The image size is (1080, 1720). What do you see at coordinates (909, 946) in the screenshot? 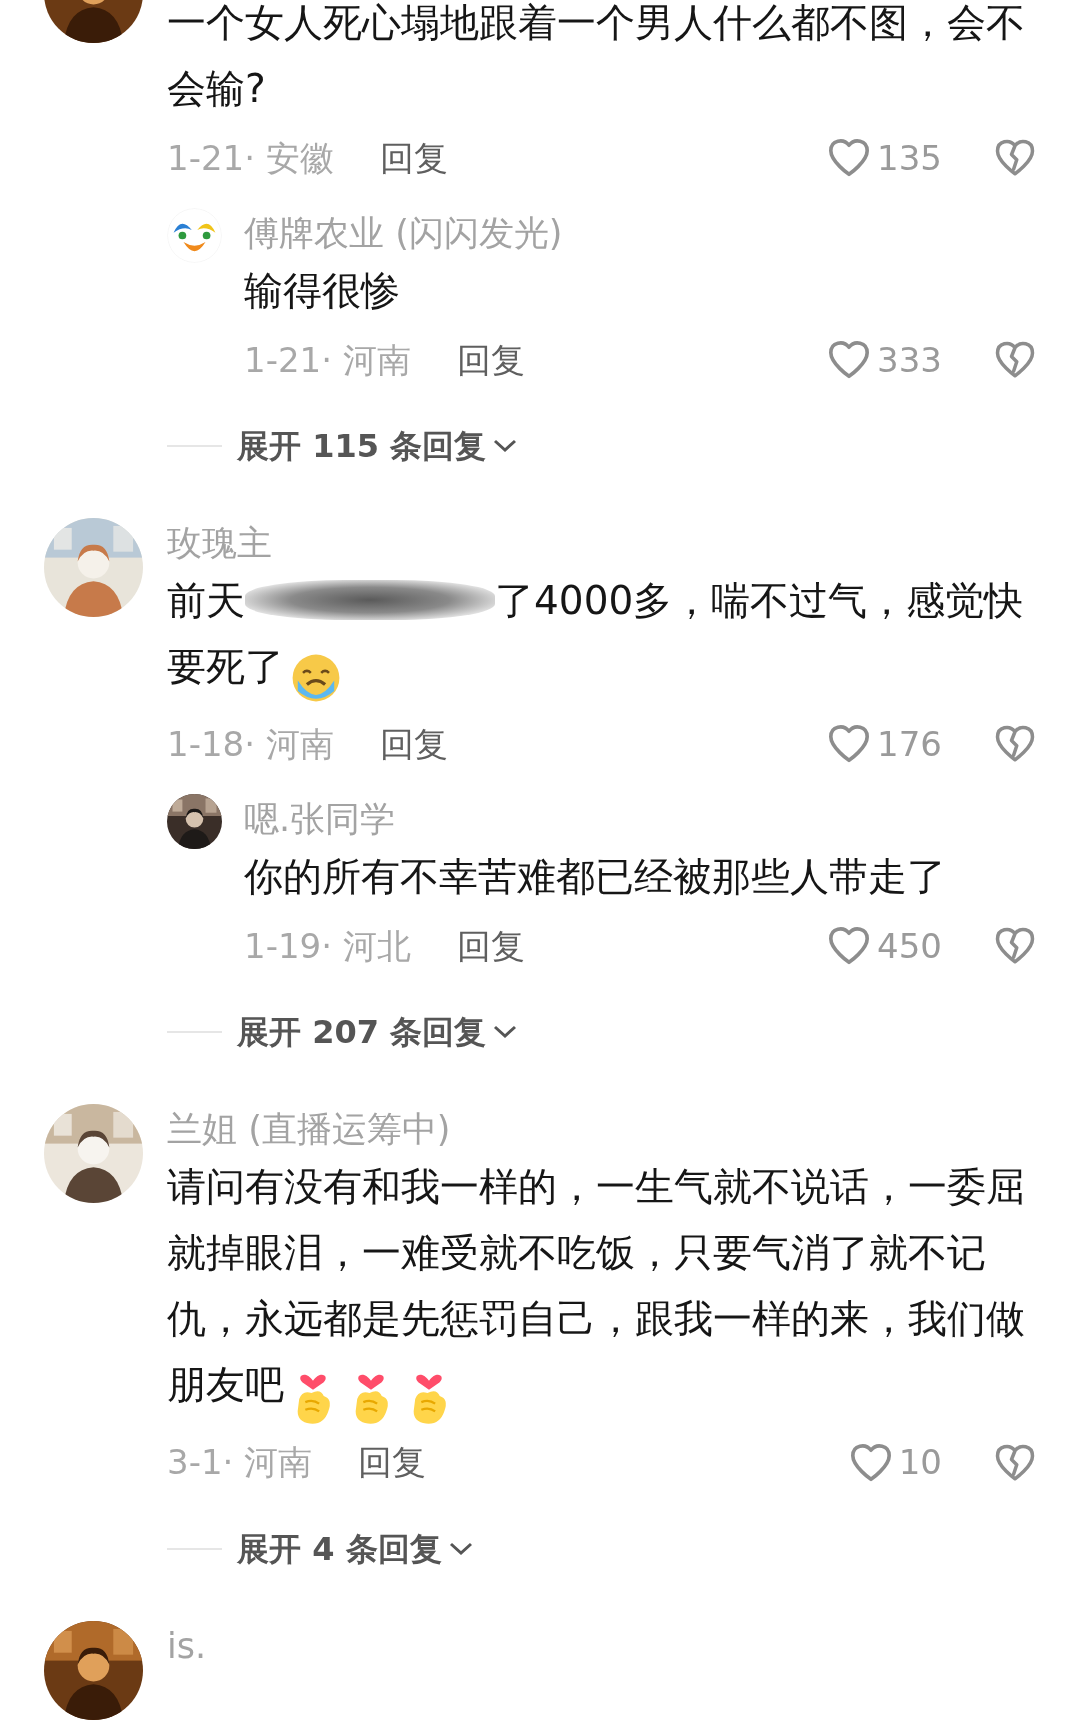
I see `like-count: 450` at bounding box center [909, 946].